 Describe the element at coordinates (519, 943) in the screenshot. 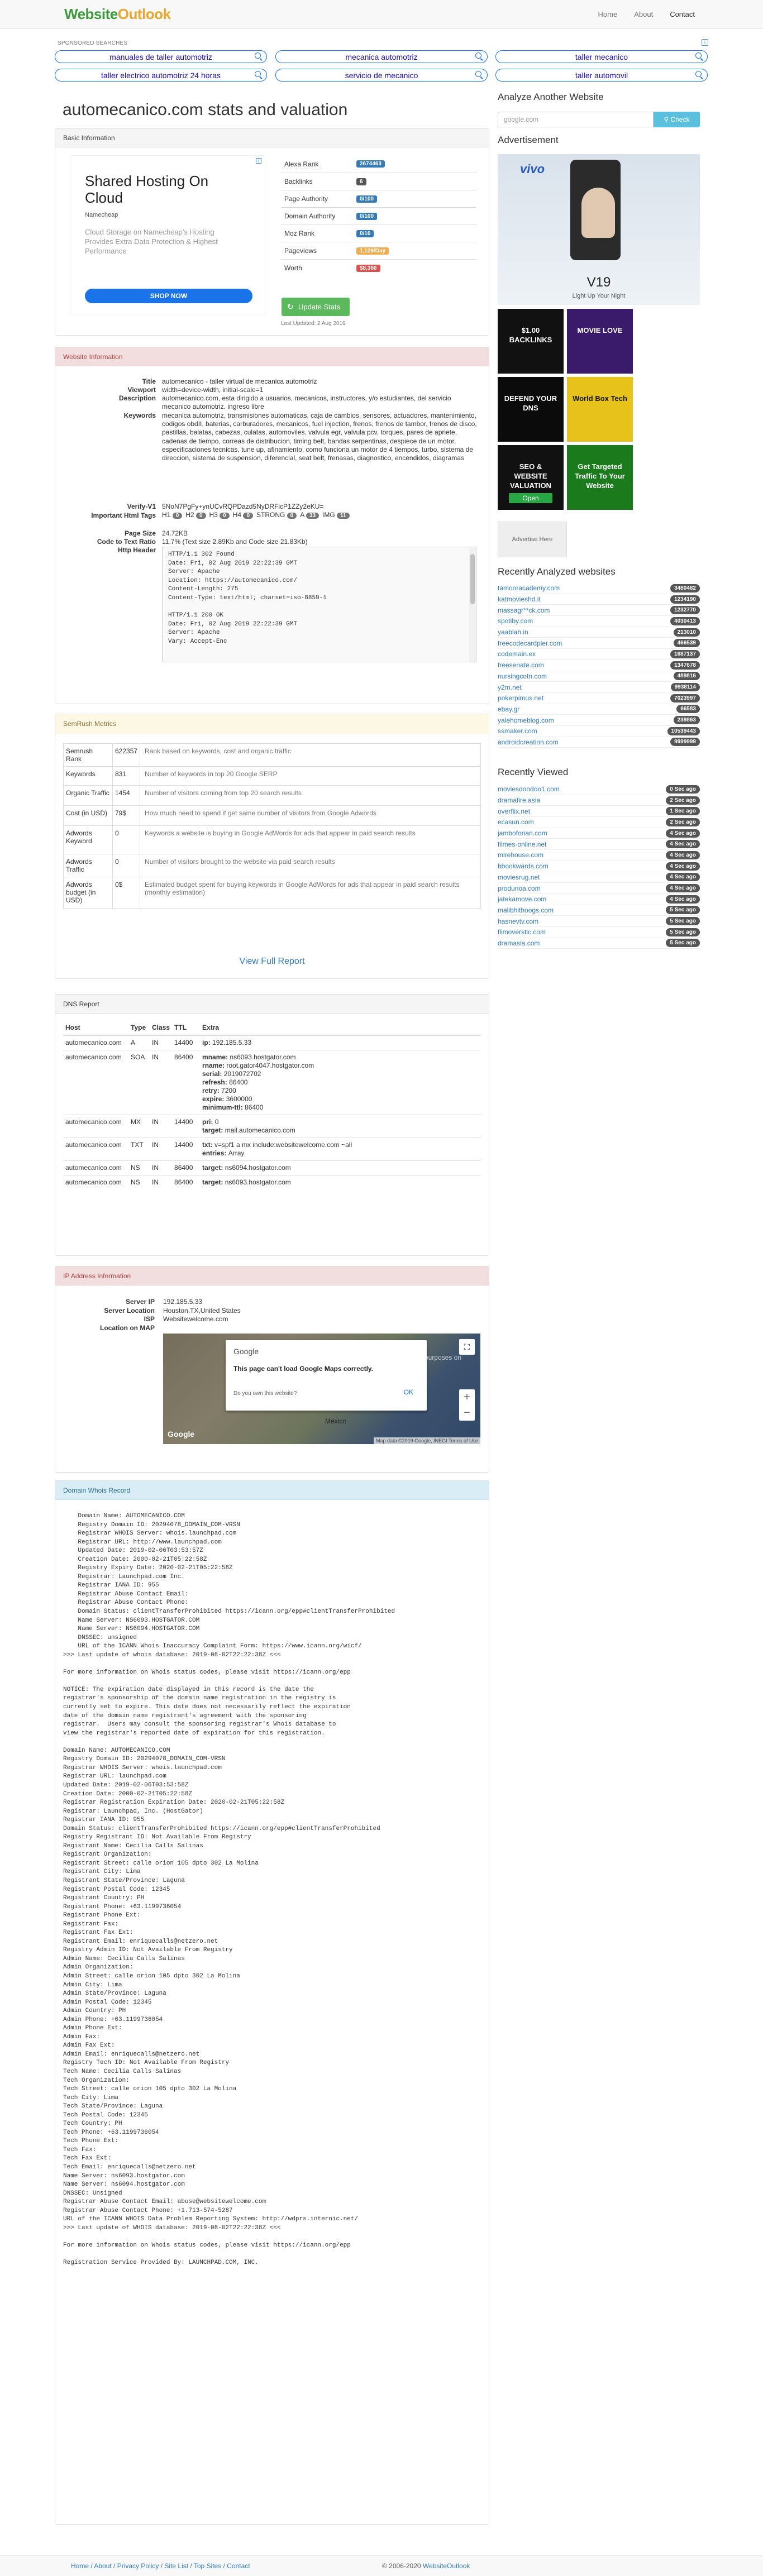

I see `site-link: dramasia.com` at that location.